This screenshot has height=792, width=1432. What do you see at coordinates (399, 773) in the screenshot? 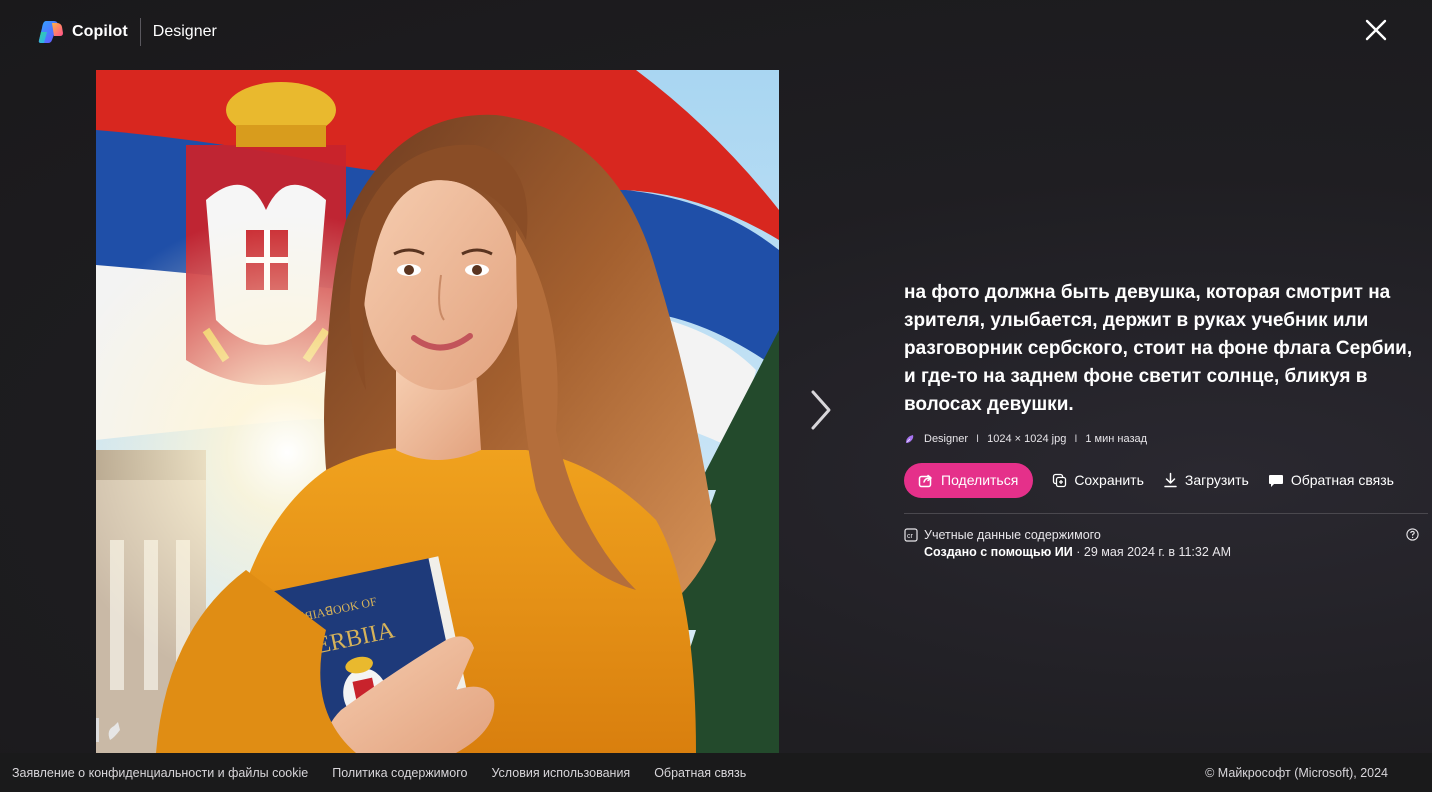
I see `footer-link-content-policy: Политика содержимого` at bounding box center [399, 773].